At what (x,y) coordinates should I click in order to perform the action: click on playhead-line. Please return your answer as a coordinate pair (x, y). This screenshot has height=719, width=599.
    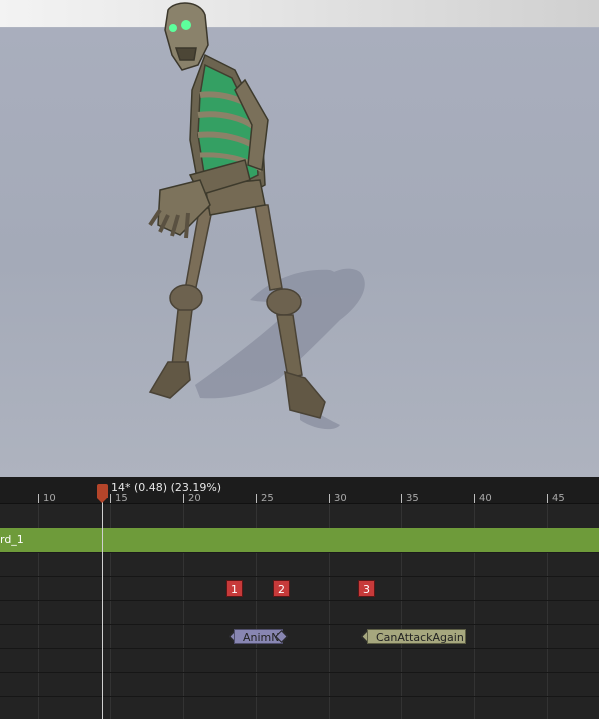
    Looking at the image, I should click on (102, 602).